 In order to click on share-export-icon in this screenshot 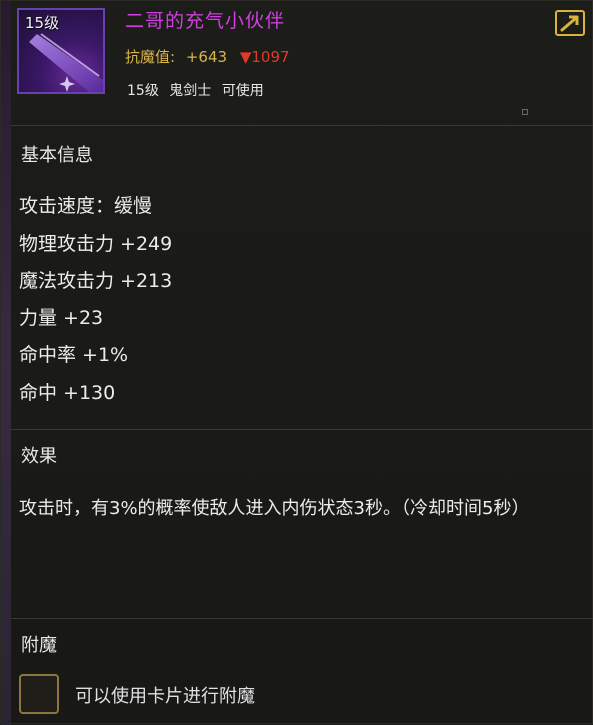, I will do `click(570, 23)`.